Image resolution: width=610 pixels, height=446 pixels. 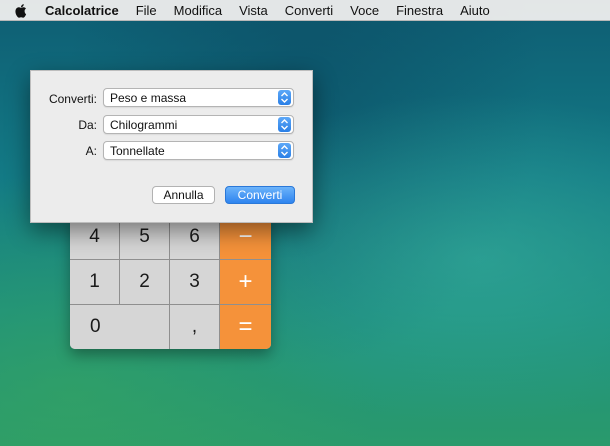 I want to click on converti-popup: Peso e massa, so click(x=198, y=97).